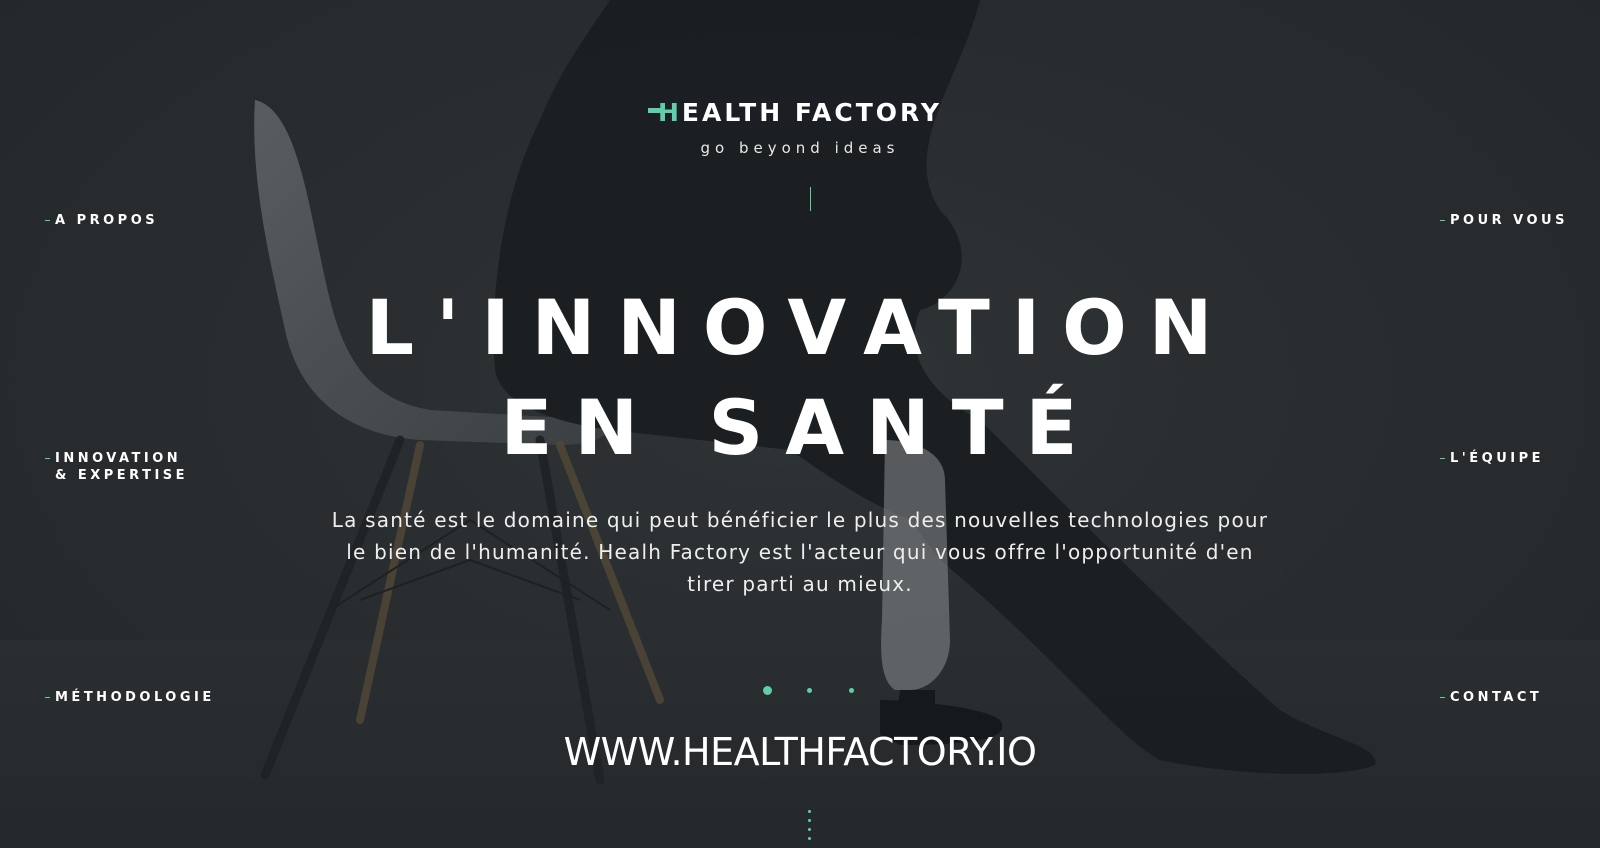  What do you see at coordinates (800, 148) in the screenshot?
I see `tagline: go beyond ideas` at bounding box center [800, 148].